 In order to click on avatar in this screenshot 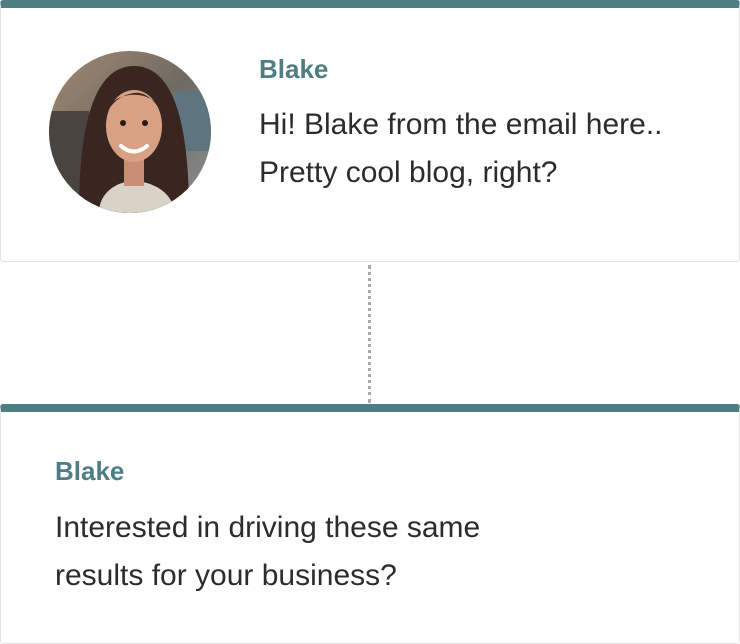, I will do `click(130, 132)`.